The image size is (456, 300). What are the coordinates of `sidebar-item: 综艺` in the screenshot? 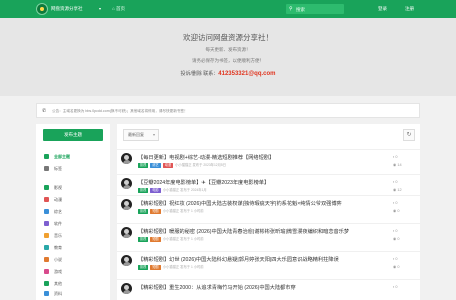 It's located at (75, 211).